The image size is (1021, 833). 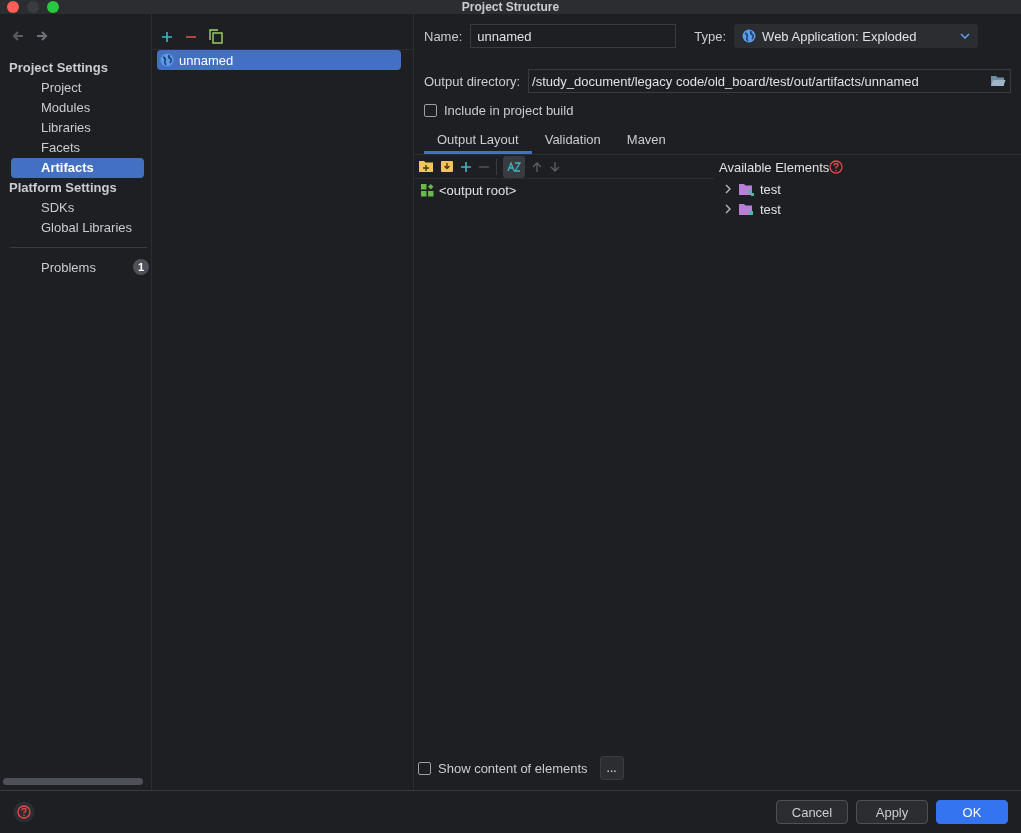 I want to click on section-header: Platform Settings, so click(x=63, y=188).